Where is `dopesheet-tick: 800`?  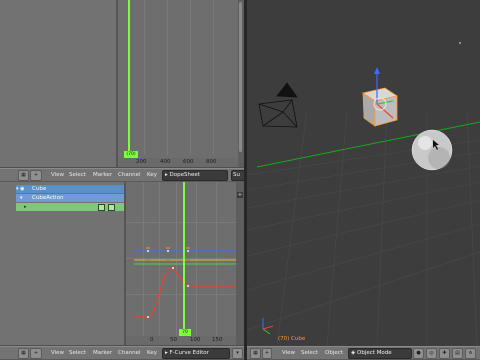
dopesheet-tick: 800 is located at coordinates (211, 162).